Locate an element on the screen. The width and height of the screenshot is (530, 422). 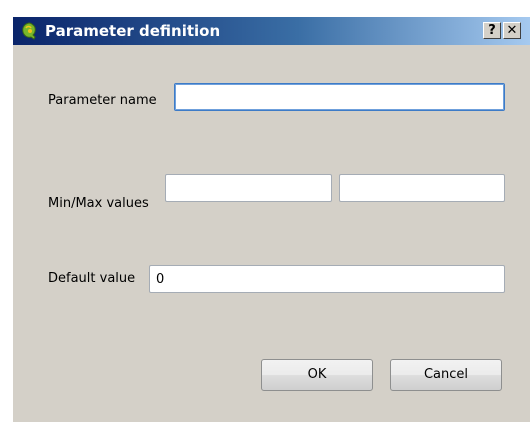
help-icon: ? is located at coordinates (492, 30).